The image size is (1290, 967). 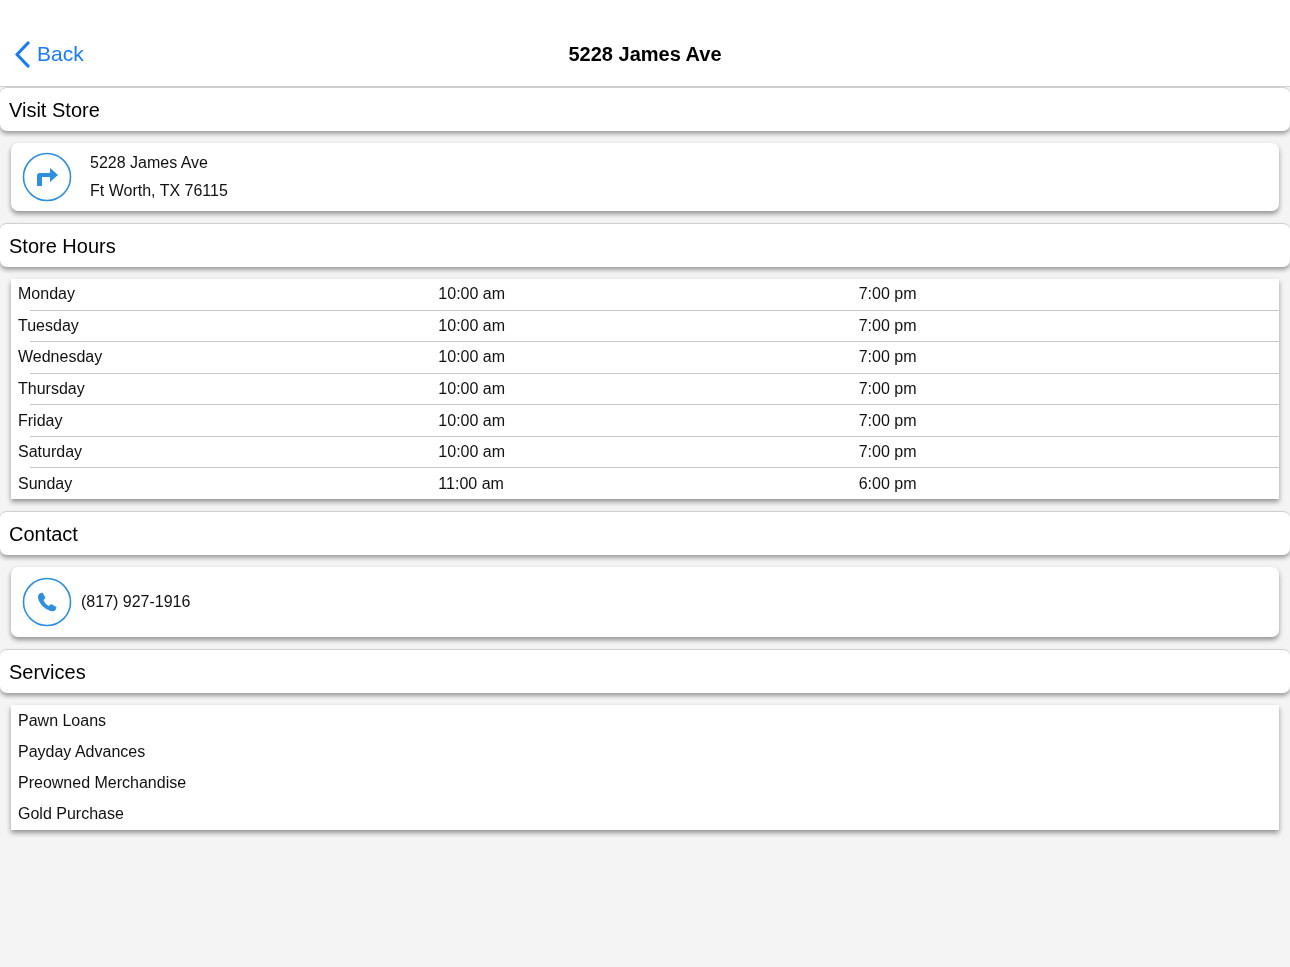 I want to click on address-line: Ft Worth, TX 76115, so click(x=159, y=191).